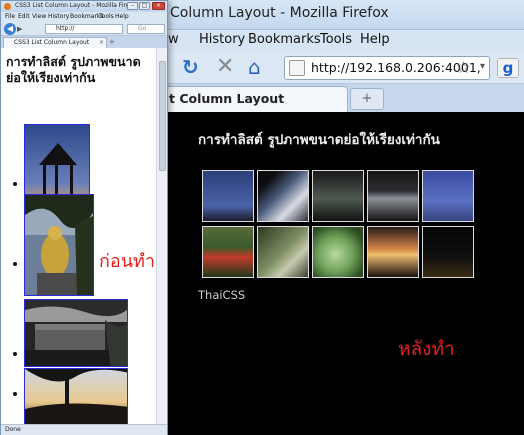  I want to click on minimize-button: –, so click(132, 6).